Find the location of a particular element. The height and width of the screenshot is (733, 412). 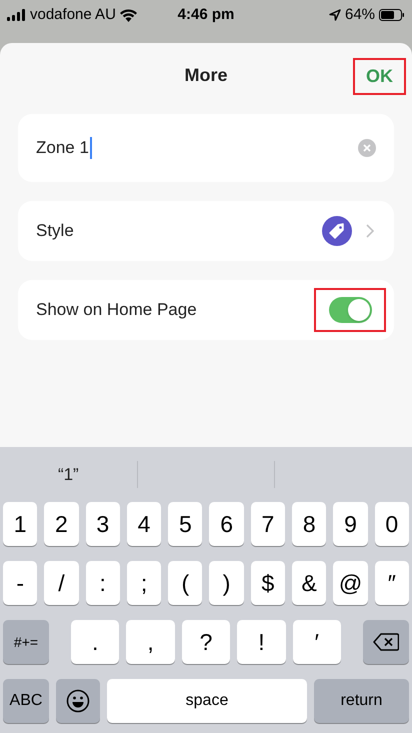

smiley-icon is located at coordinates (78, 701).